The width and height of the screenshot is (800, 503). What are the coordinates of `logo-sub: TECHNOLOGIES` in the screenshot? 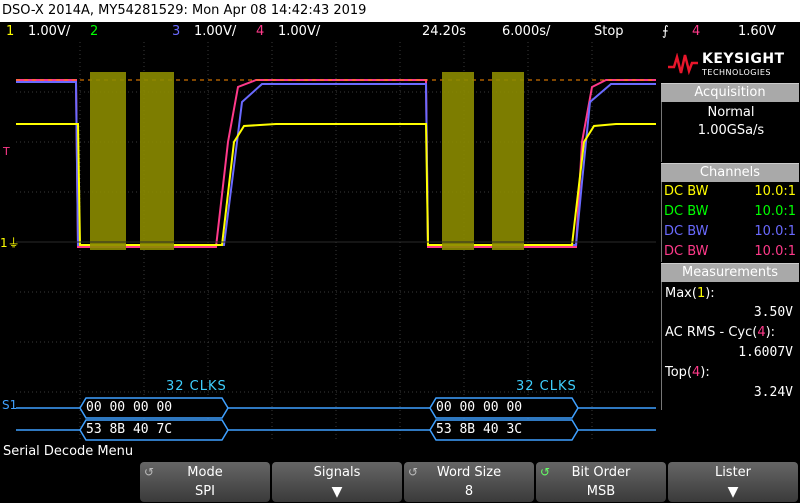 It's located at (736, 72).